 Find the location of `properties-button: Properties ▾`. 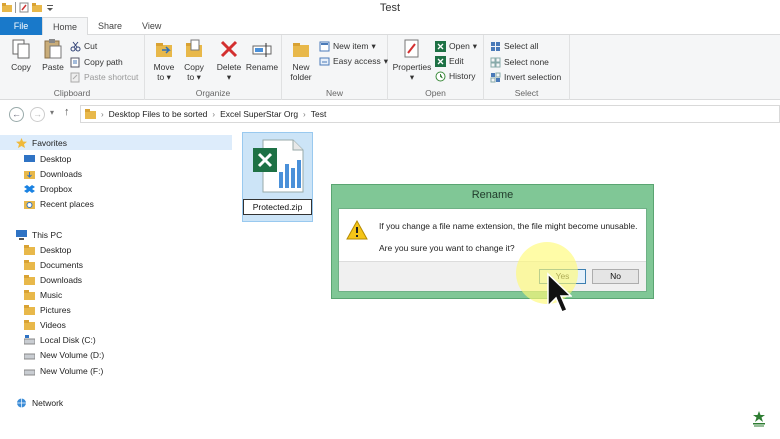

properties-button: Properties ▾ is located at coordinates (412, 60).